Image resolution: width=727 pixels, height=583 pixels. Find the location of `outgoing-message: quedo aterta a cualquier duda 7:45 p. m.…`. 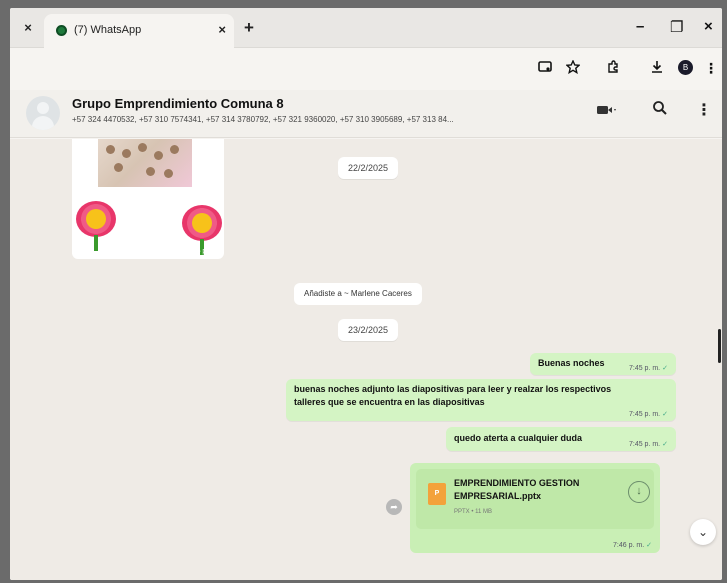

outgoing-message: quedo aterta a cualquier duda 7:45 p. m.… is located at coordinates (561, 439).